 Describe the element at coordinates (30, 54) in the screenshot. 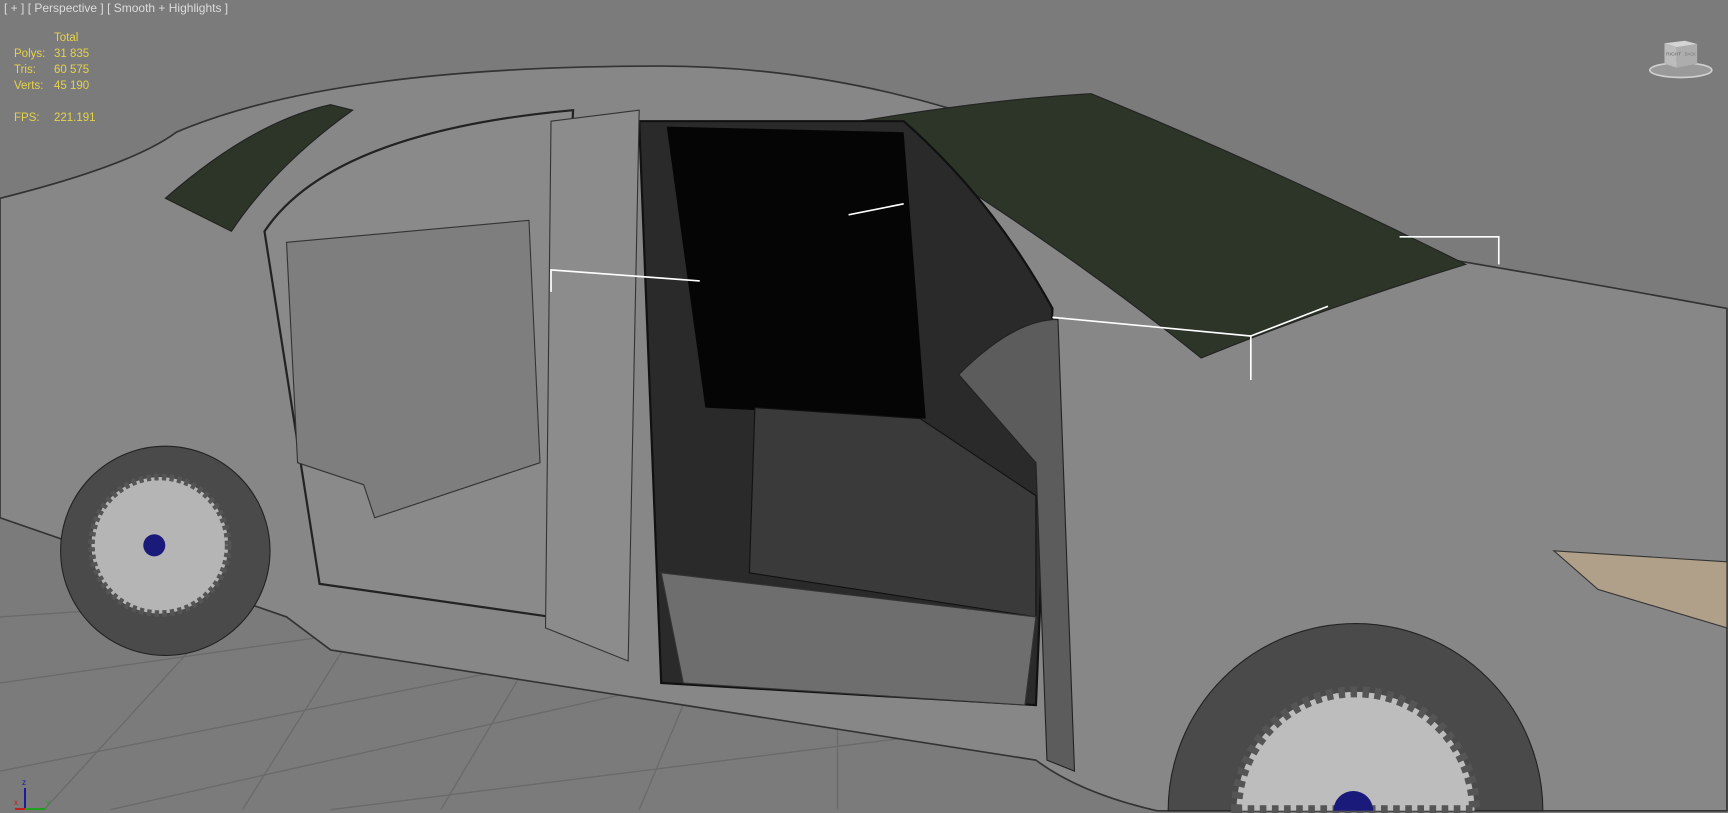

I see `stats-label: Polys:` at that location.